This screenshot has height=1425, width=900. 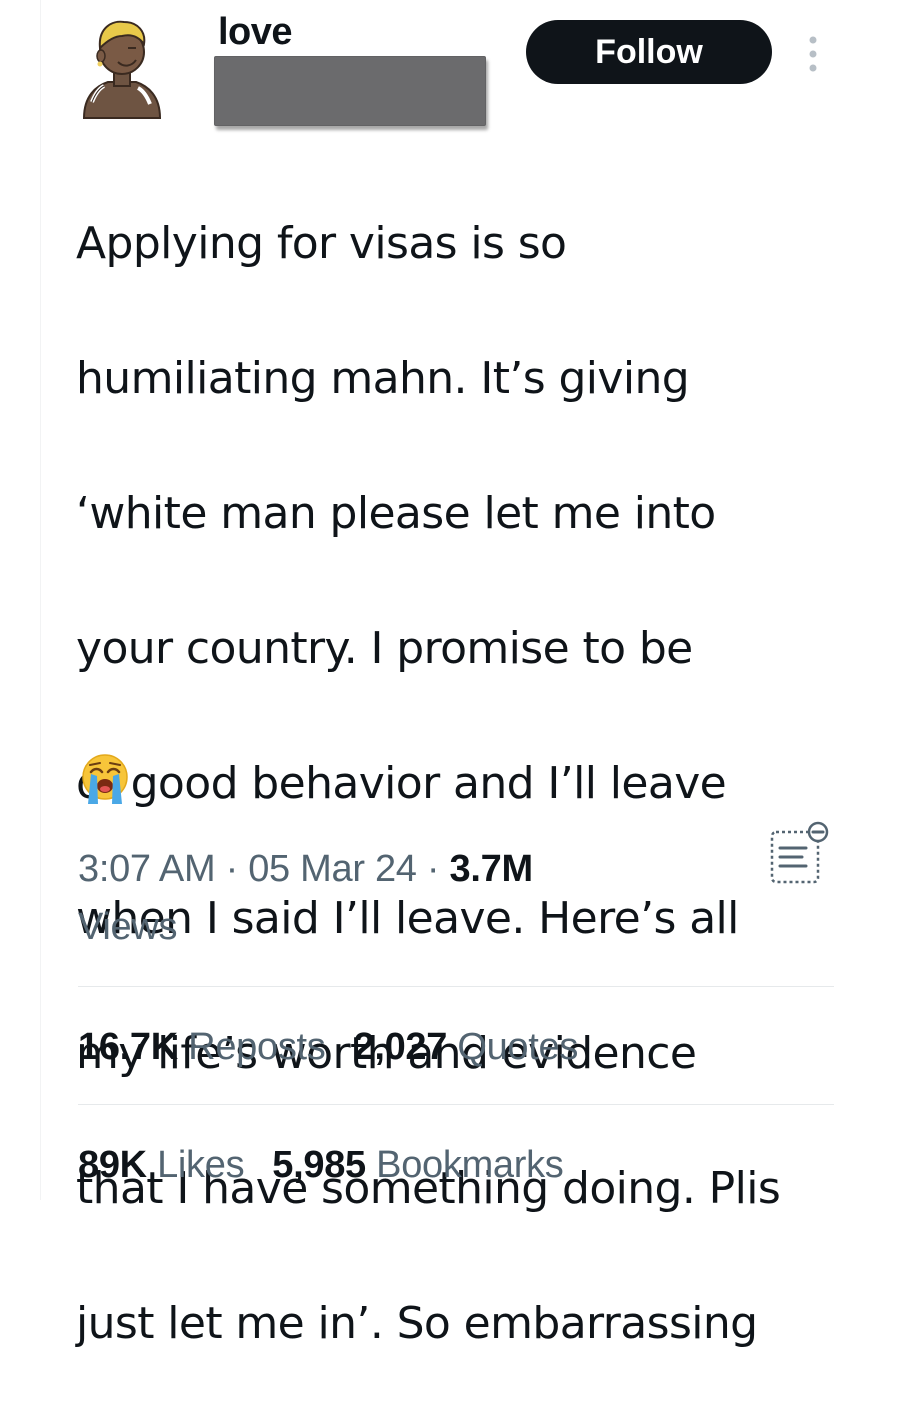 I want to click on avatar, so click(x=121, y=66).